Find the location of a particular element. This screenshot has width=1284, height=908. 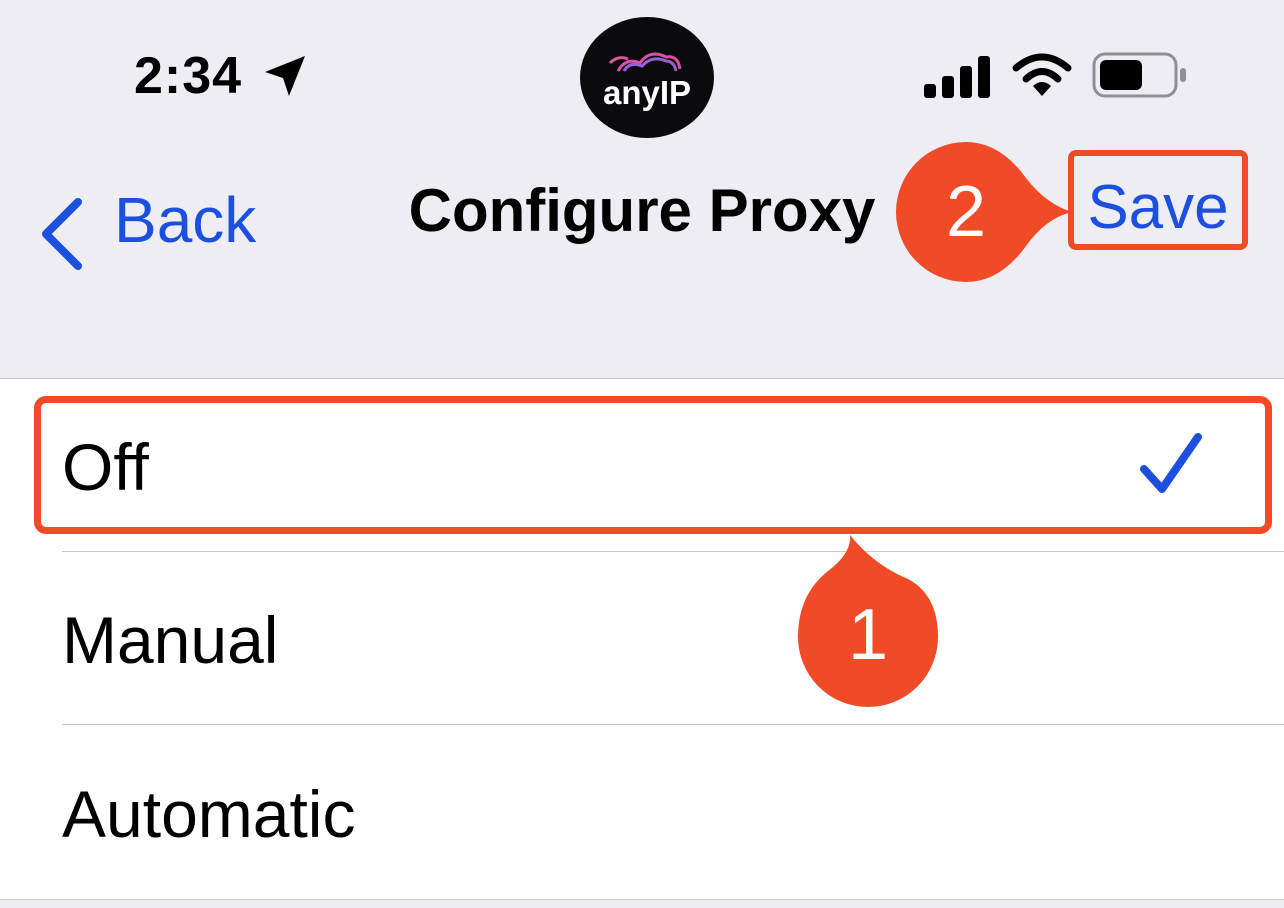

save-button: Save is located at coordinates (1158, 200).